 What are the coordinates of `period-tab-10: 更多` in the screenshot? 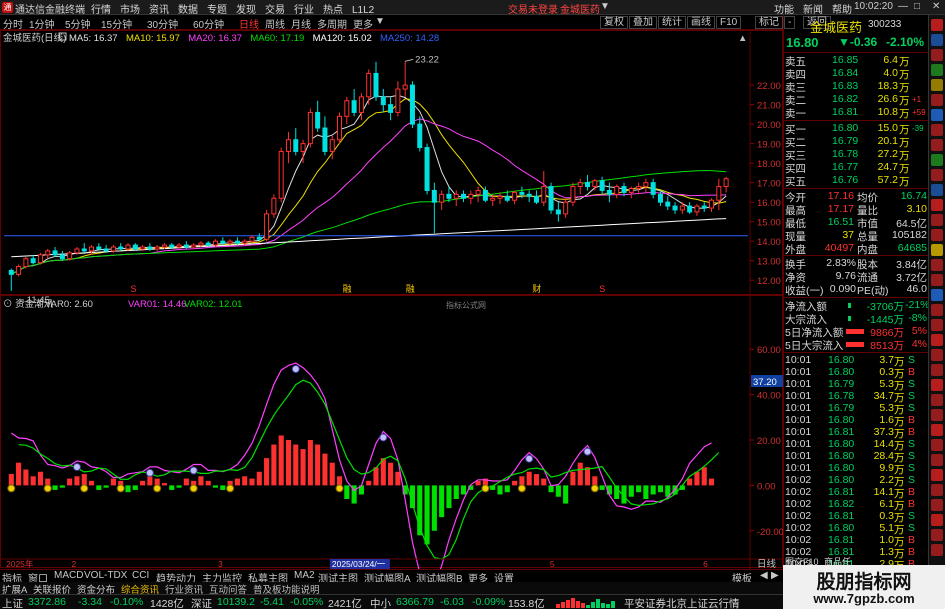 It's located at (363, 23).